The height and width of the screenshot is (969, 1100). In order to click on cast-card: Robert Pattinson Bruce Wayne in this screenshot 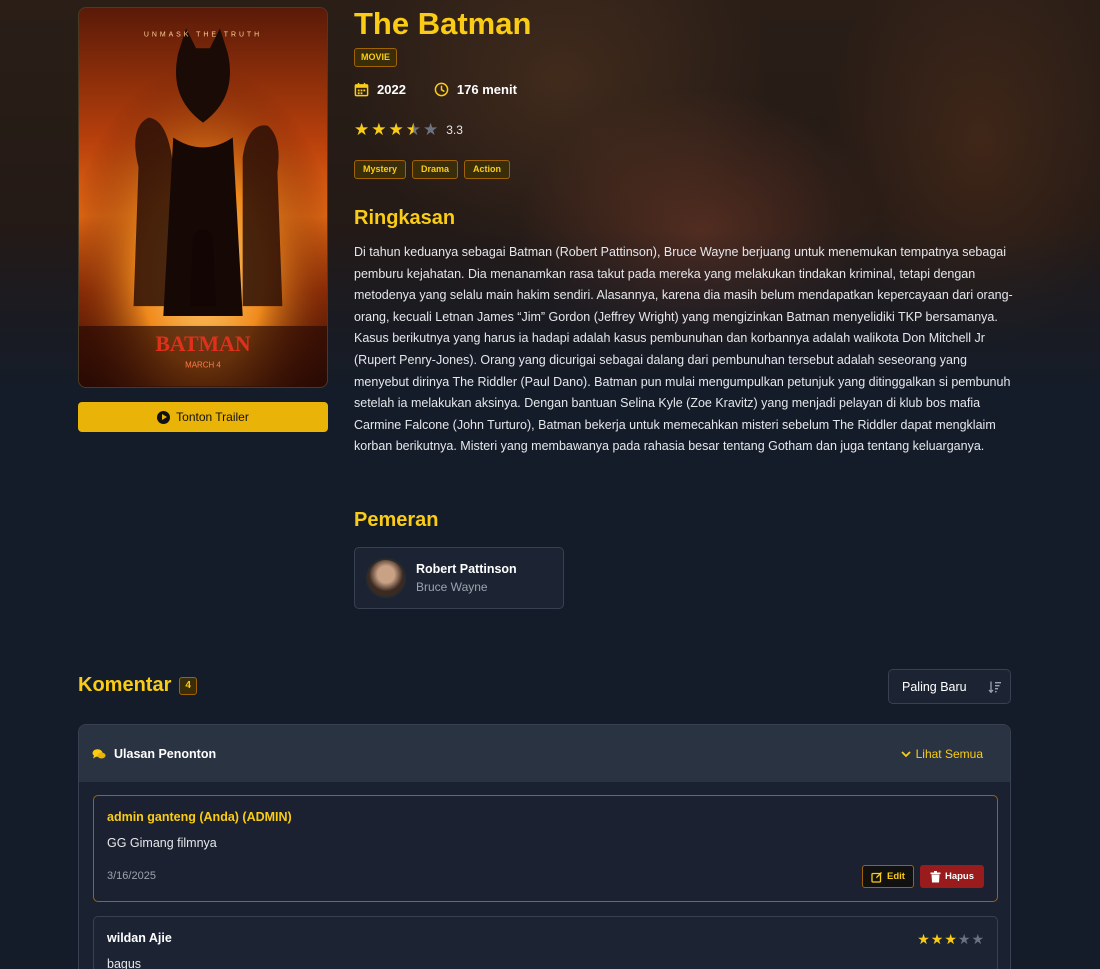, I will do `click(459, 578)`.